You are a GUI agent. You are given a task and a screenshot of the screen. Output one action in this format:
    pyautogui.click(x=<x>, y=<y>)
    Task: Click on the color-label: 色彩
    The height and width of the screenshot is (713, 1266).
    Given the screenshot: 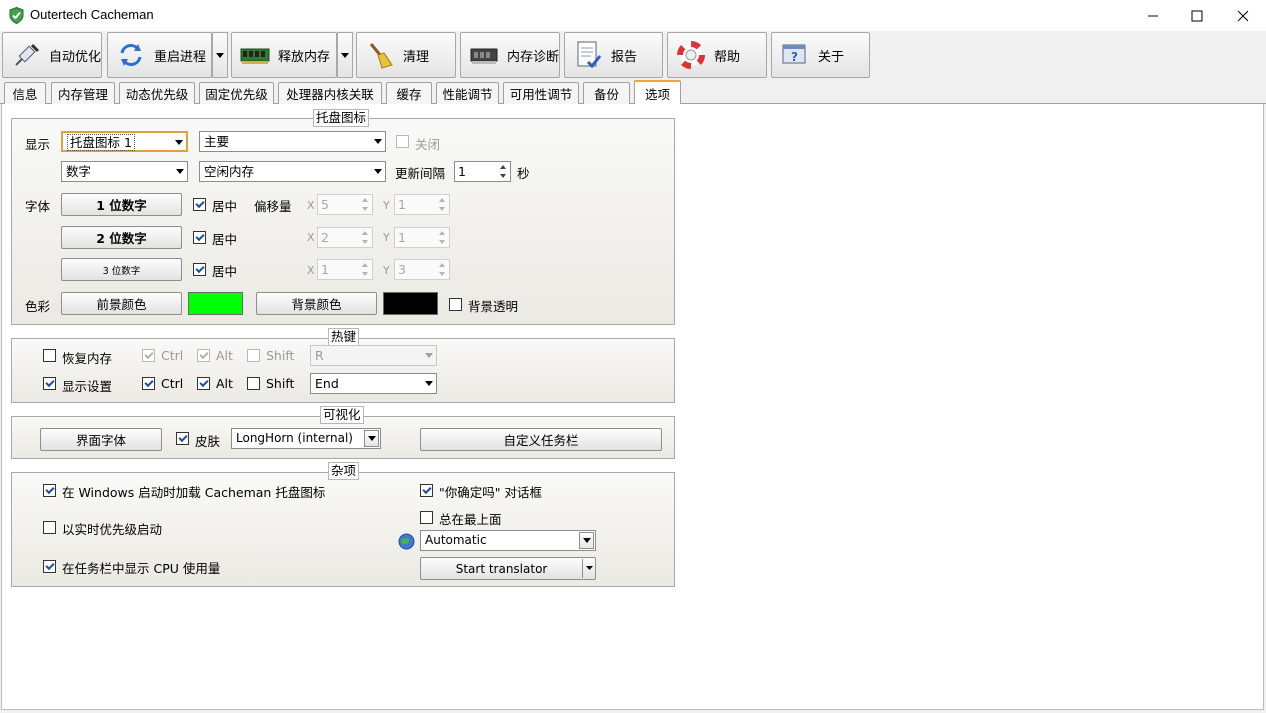 What is the action you would take?
    pyautogui.click(x=38, y=306)
    